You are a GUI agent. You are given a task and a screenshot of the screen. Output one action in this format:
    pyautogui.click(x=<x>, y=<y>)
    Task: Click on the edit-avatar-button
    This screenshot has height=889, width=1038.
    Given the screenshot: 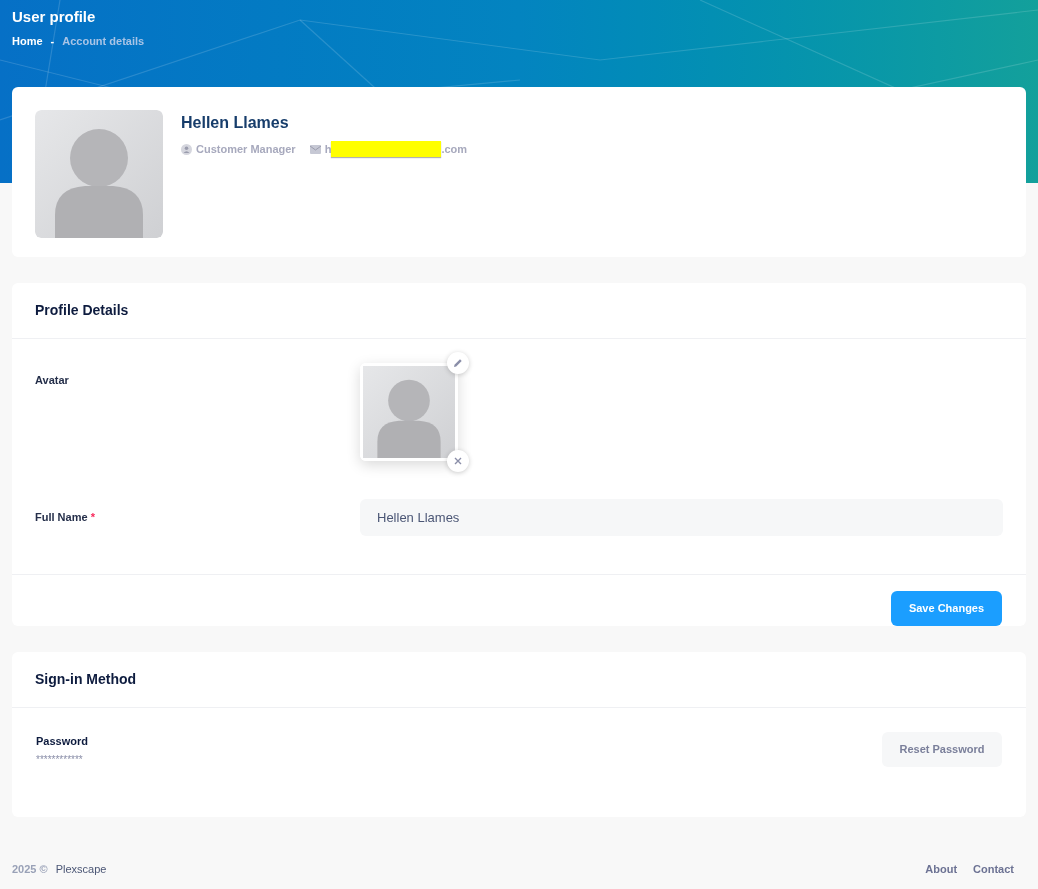 What is the action you would take?
    pyautogui.click(x=458, y=362)
    